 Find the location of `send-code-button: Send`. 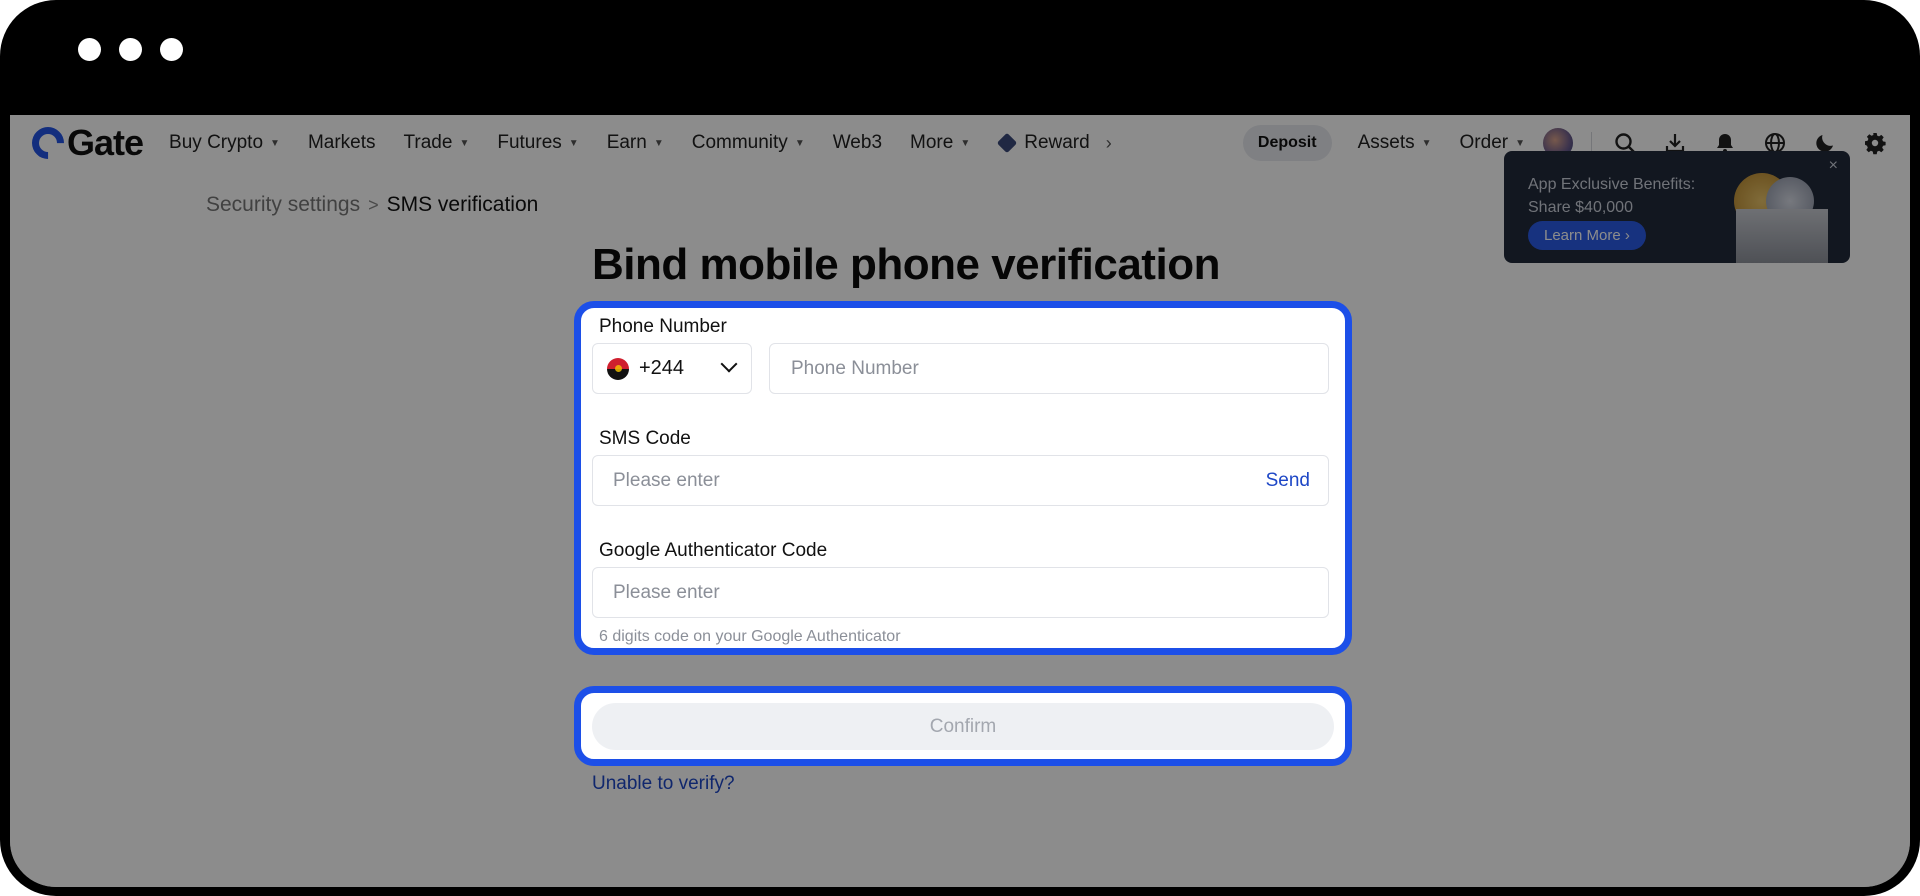

send-code-button: Send is located at coordinates (1288, 481).